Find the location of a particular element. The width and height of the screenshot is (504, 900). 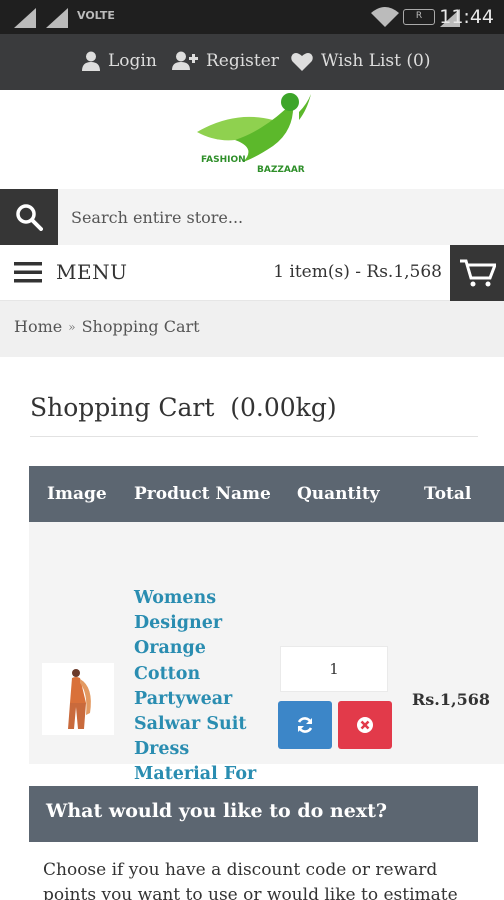

svg-text: BAZZAAR is located at coordinates (281, 170).